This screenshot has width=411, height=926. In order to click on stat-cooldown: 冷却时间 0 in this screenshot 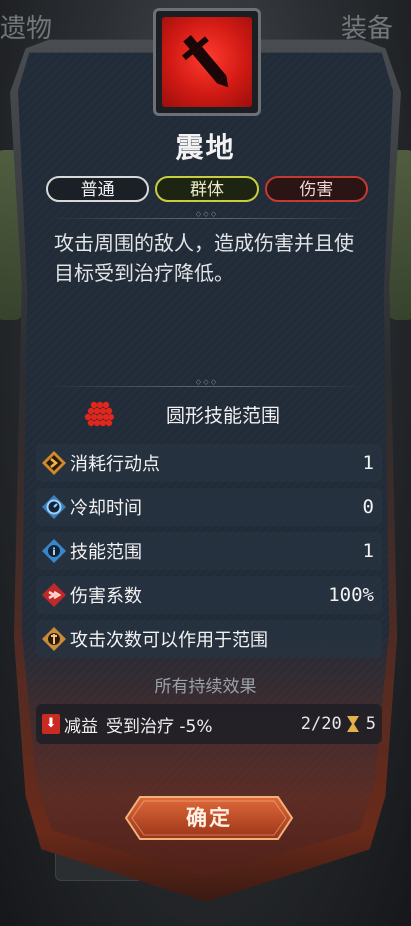, I will do `click(209, 507)`.